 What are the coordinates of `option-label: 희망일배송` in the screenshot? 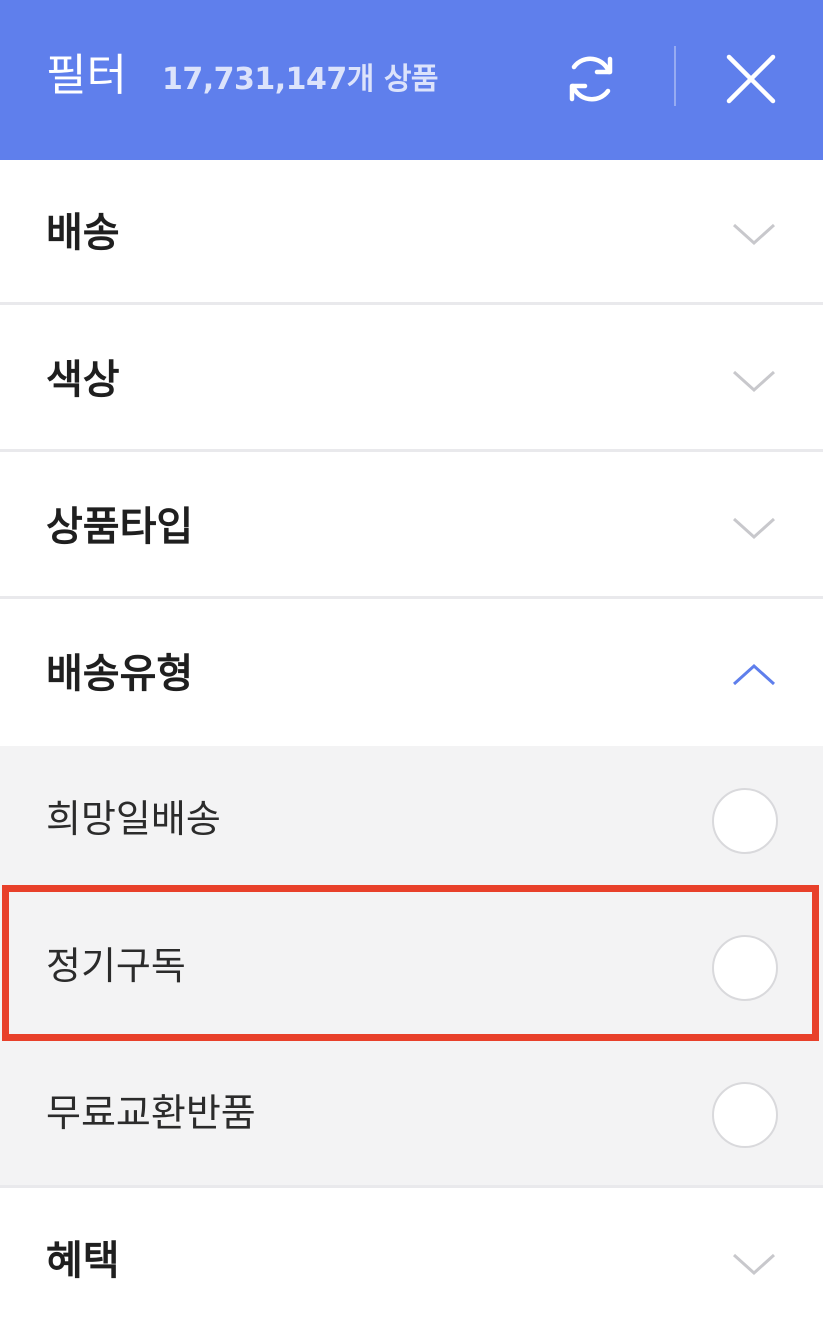 It's located at (133, 819).